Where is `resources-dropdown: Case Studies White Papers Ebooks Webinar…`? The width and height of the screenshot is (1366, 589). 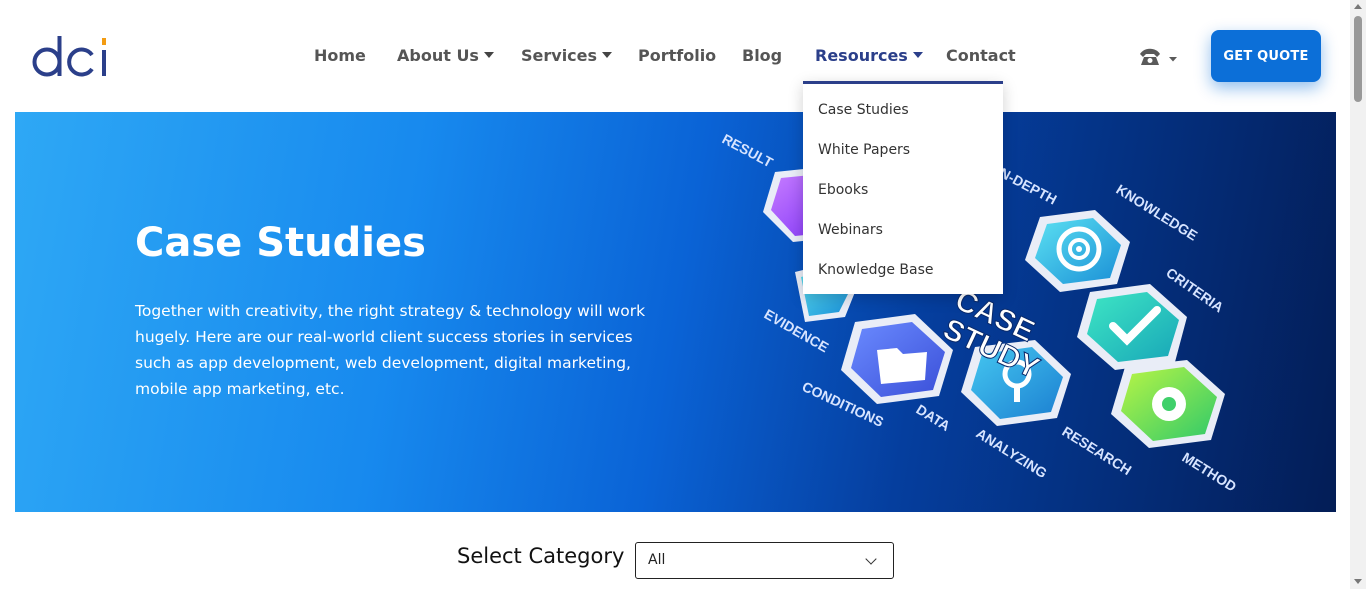 resources-dropdown: Case Studies White Papers Ebooks Webinar… is located at coordinates (903, 187).